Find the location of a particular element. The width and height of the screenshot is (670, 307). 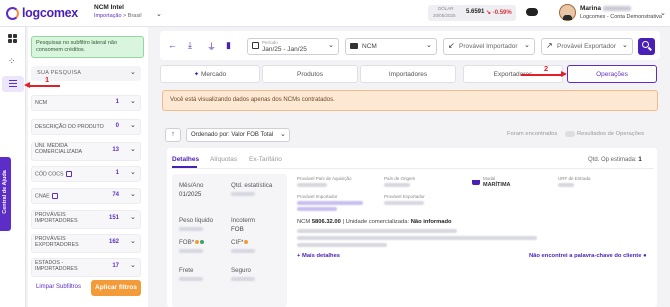

filter-label-text: CNAE is located at coordinates (42, 196).